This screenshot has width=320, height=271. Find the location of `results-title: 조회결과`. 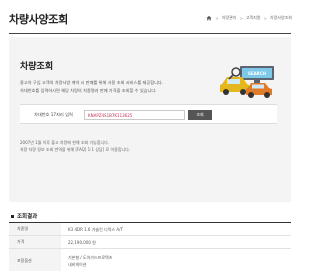

results-title: 조회결과 is located at coordinates (24, 216).